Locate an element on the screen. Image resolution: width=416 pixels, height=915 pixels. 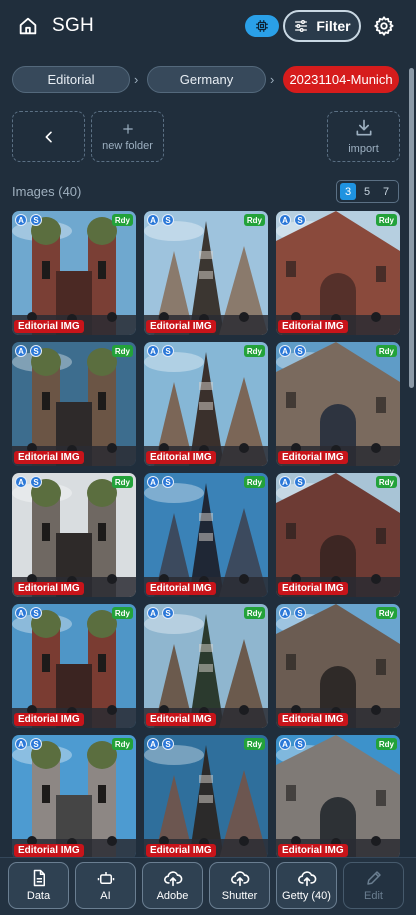
breadcrumb-item-current: 20231104-Munich is located at coordinates (341, 79).